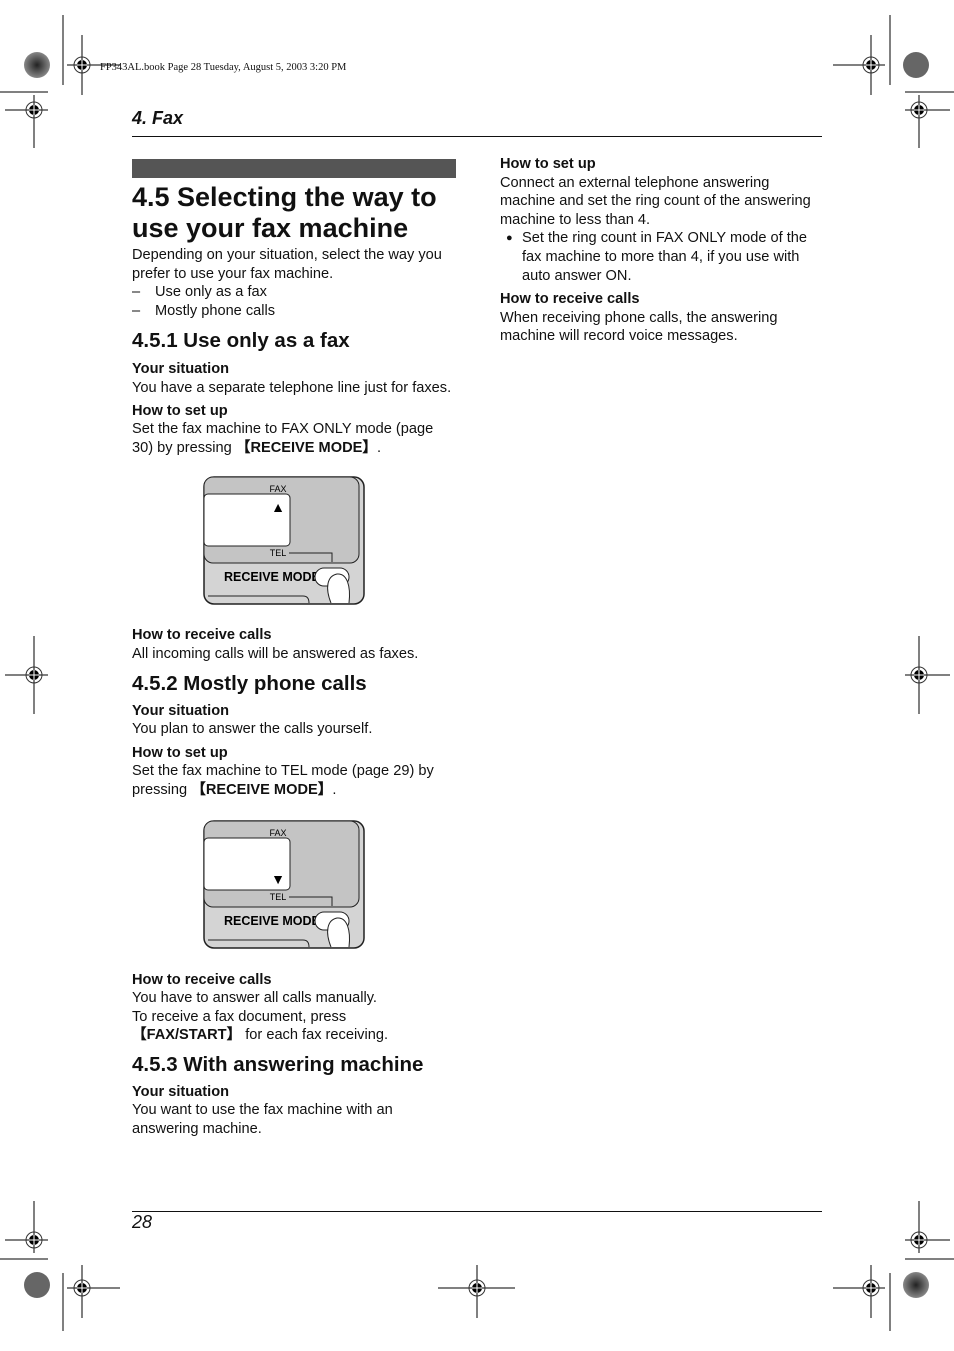 The width and height of the screenshot is (954, 1351). I want to click on section-bar, so click(294, 168).